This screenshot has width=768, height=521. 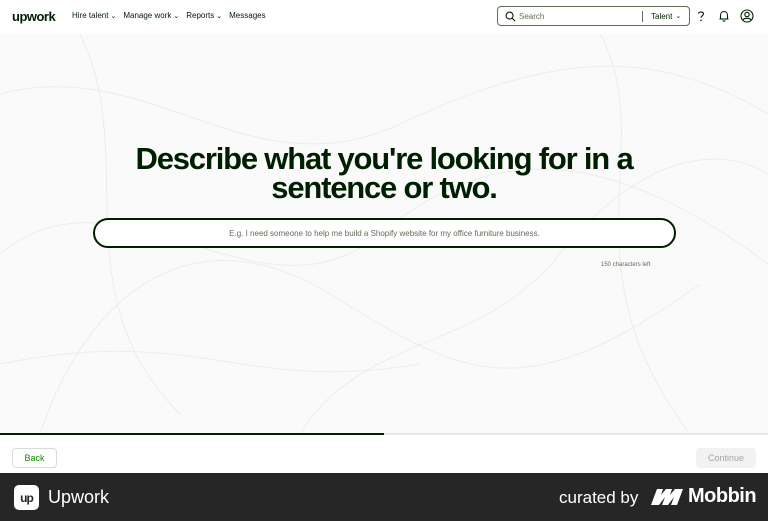 I want to click on nav-hire-talent: Hire talent ⌄, so click(x=94, y=15).